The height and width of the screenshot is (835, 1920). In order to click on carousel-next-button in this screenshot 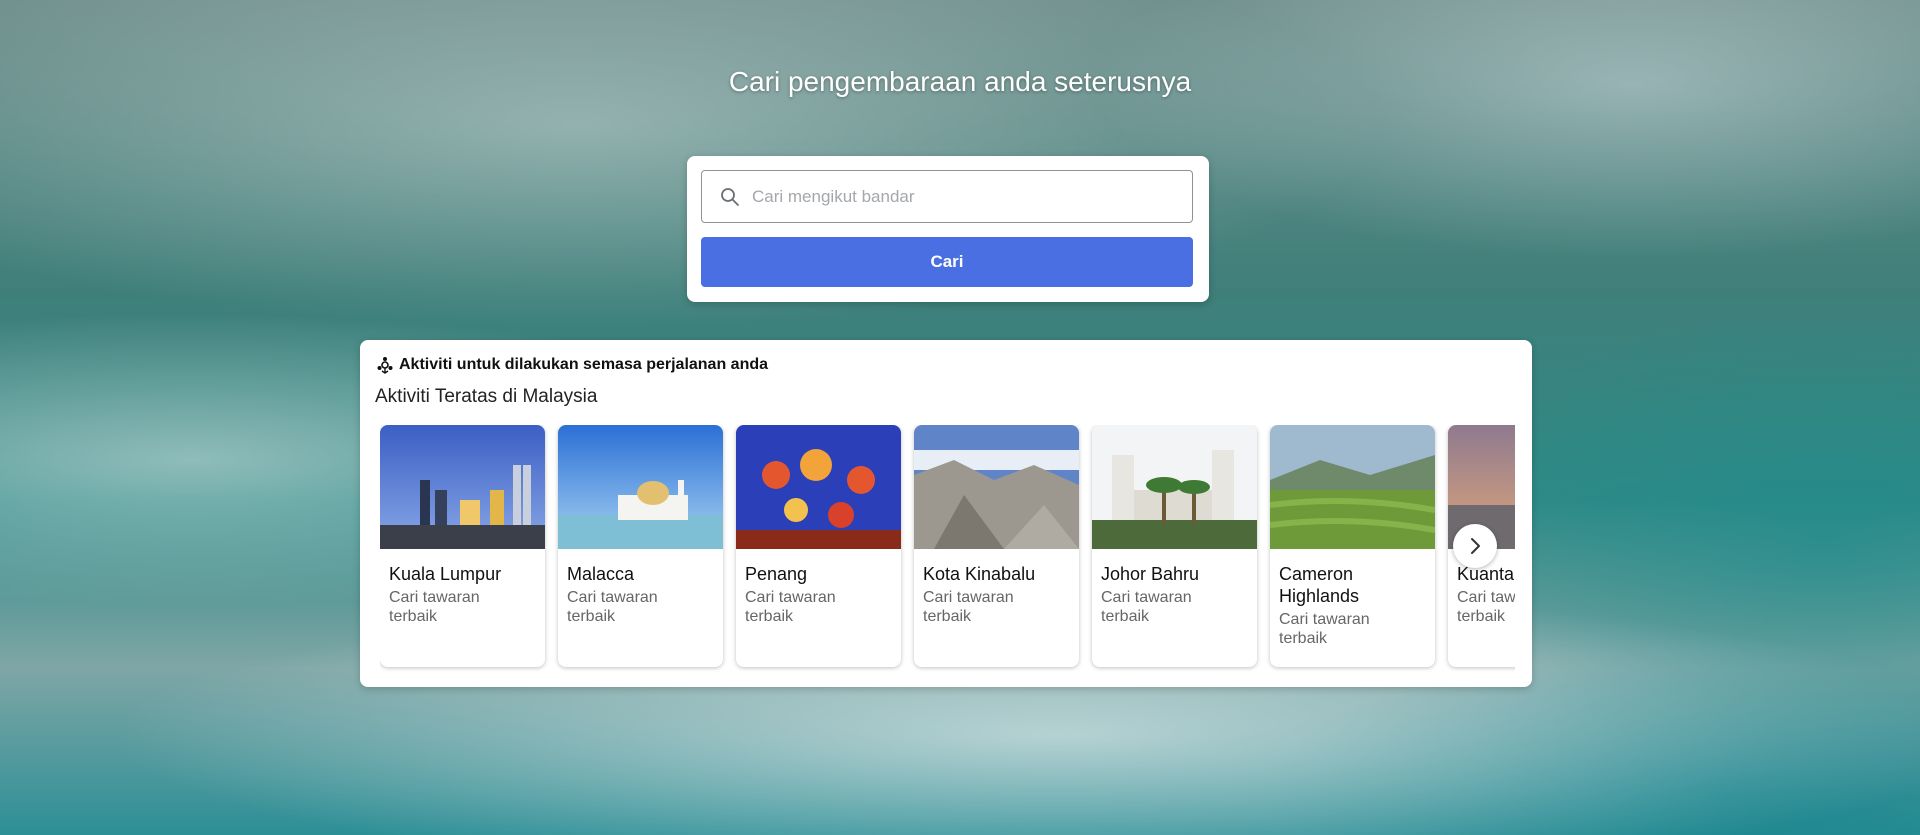, I will do `click(1475, 546)`.